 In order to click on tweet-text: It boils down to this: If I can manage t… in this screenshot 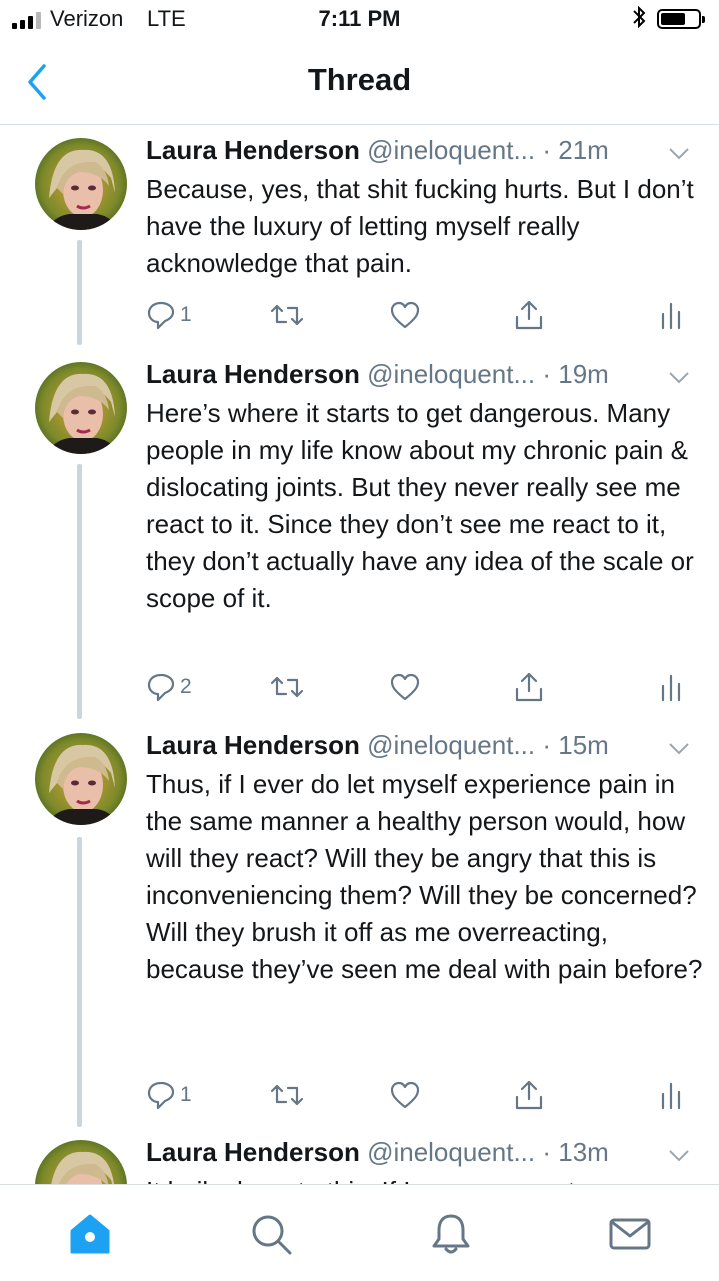, I will do `click(426, 1178)`.